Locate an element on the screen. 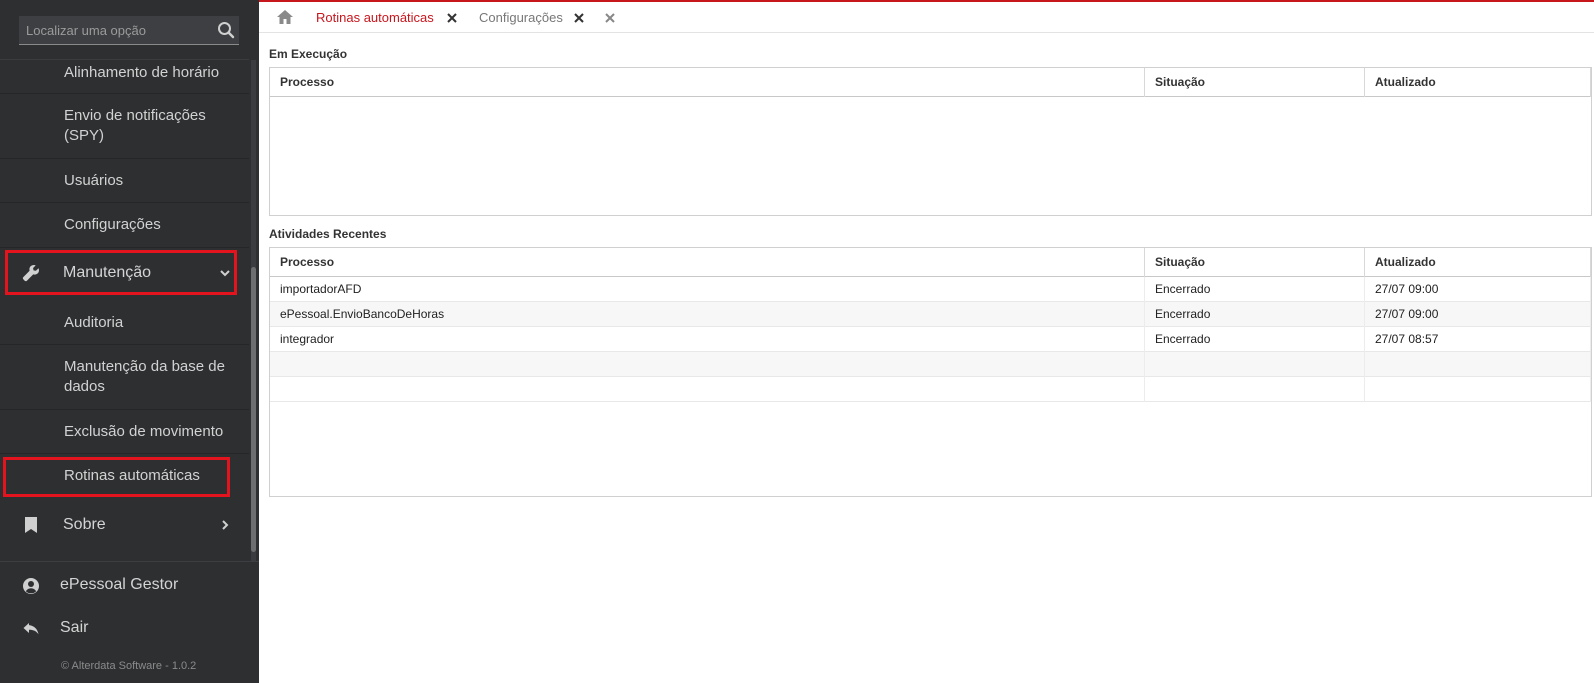 The height and width of the screenshot is (683, 1594). tab-configuracoes: Configurações is located at coordinates (529, 18).